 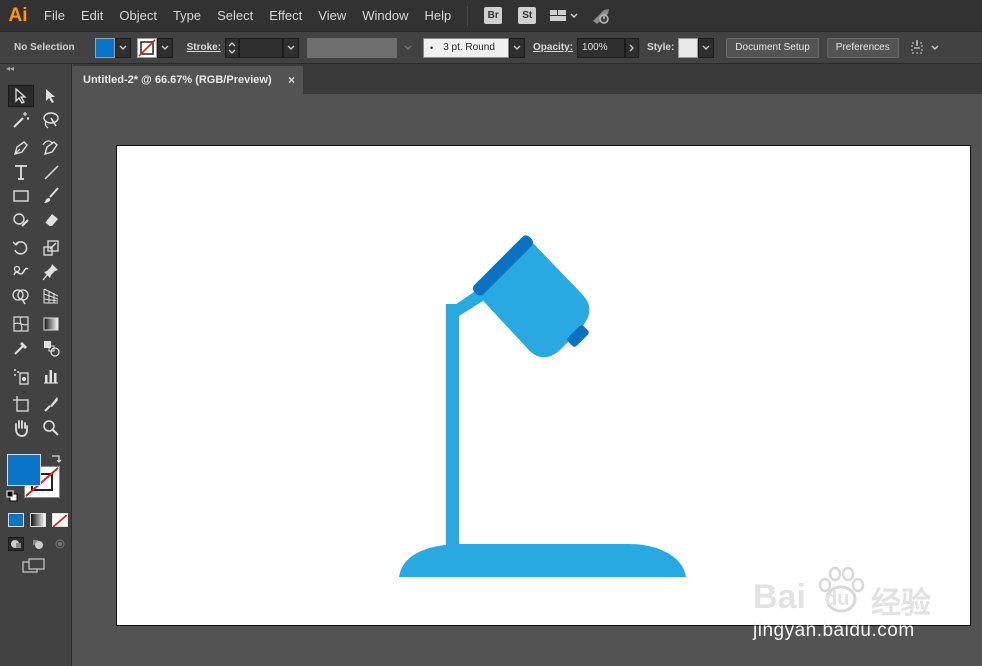 I want to click on brush-definition-field: • 3 pt. Round, so click(x=466, y=47).